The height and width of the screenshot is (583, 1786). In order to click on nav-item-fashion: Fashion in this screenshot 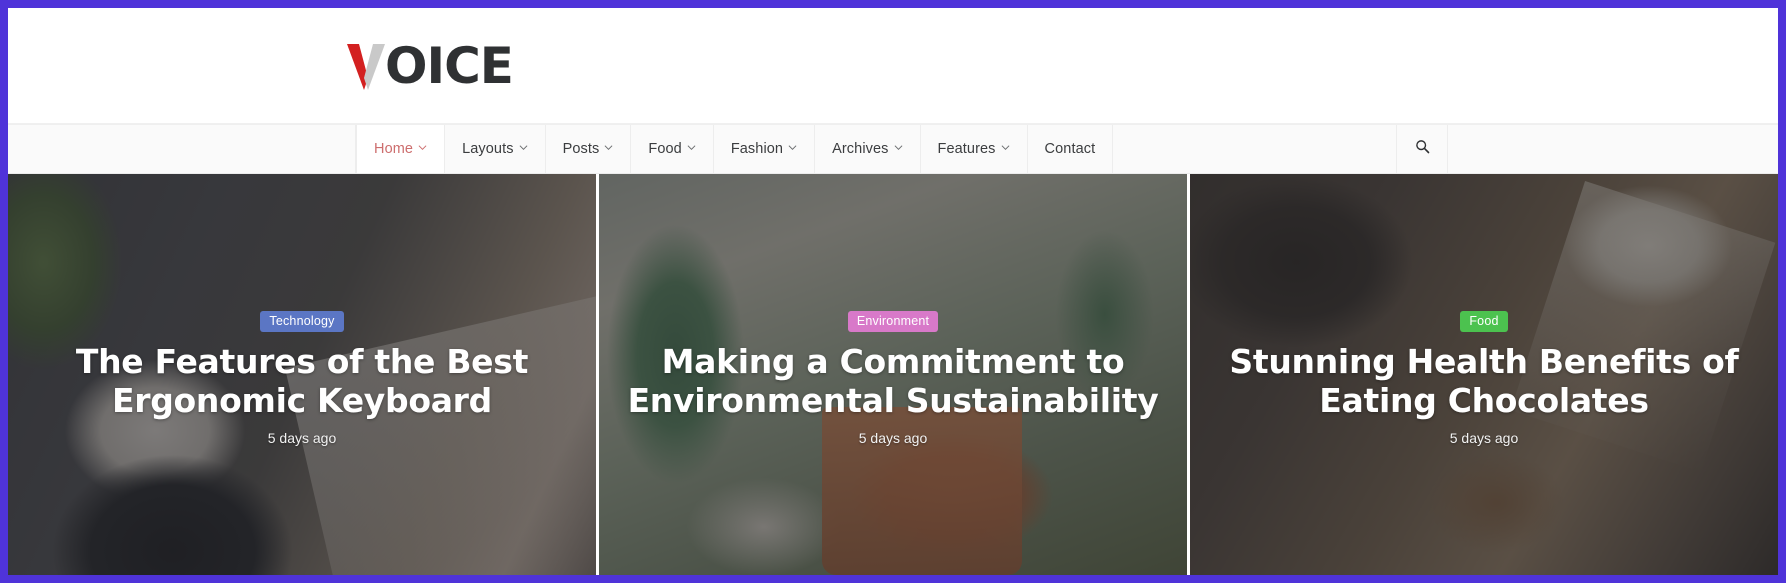, I will do `click(765, 149)`.